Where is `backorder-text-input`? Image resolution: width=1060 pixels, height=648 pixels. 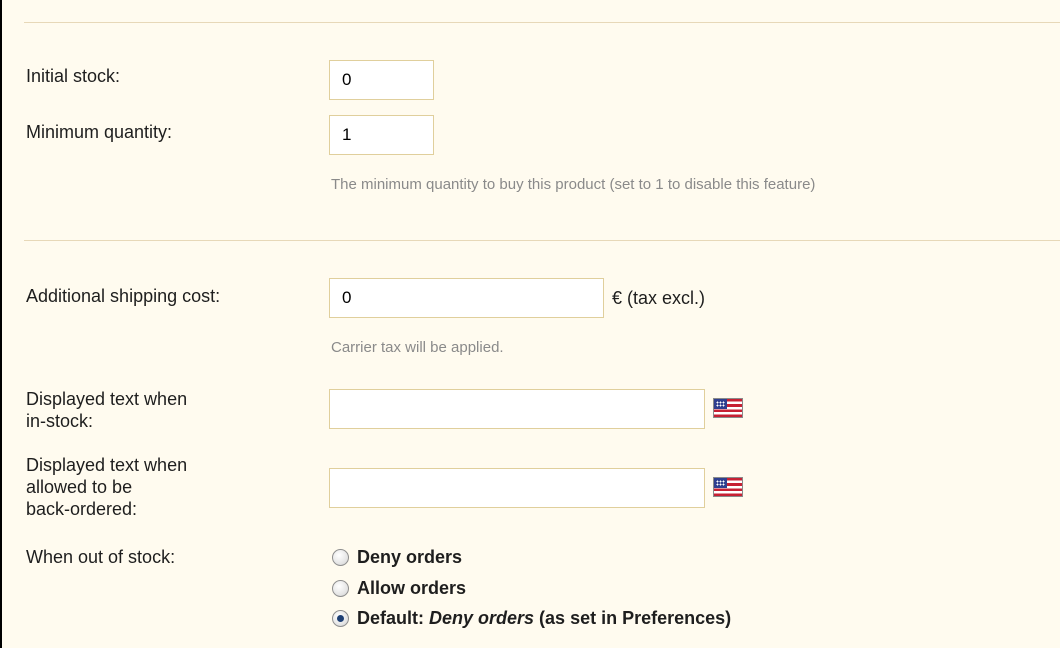
backorder-text-input is located at coordinates (517, 488).